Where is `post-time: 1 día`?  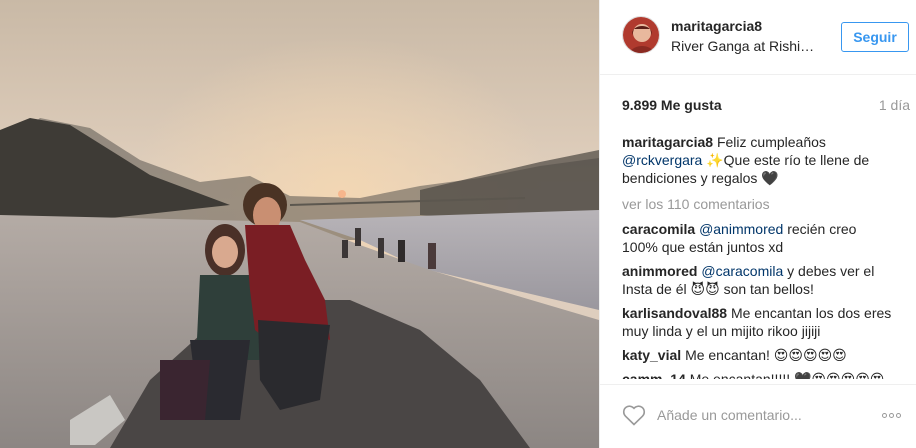
post-time: 1 día is located at coordinates (894, 105).